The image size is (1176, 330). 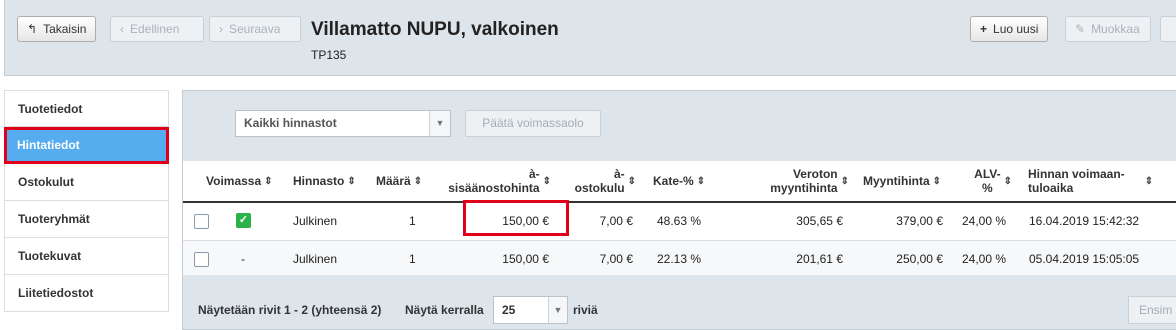 I want to click on per-page-select: 25 ▼, so click(x=530, y=310).